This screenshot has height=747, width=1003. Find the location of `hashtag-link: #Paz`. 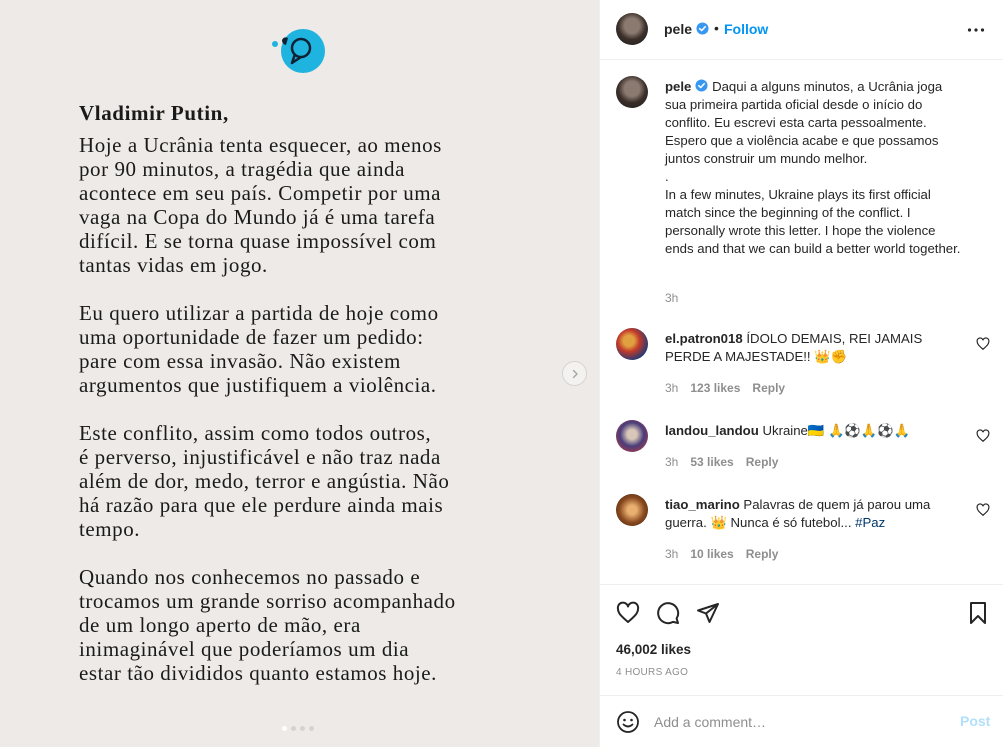

hashtag-link: #Paz is located at coordinates (870, 522).